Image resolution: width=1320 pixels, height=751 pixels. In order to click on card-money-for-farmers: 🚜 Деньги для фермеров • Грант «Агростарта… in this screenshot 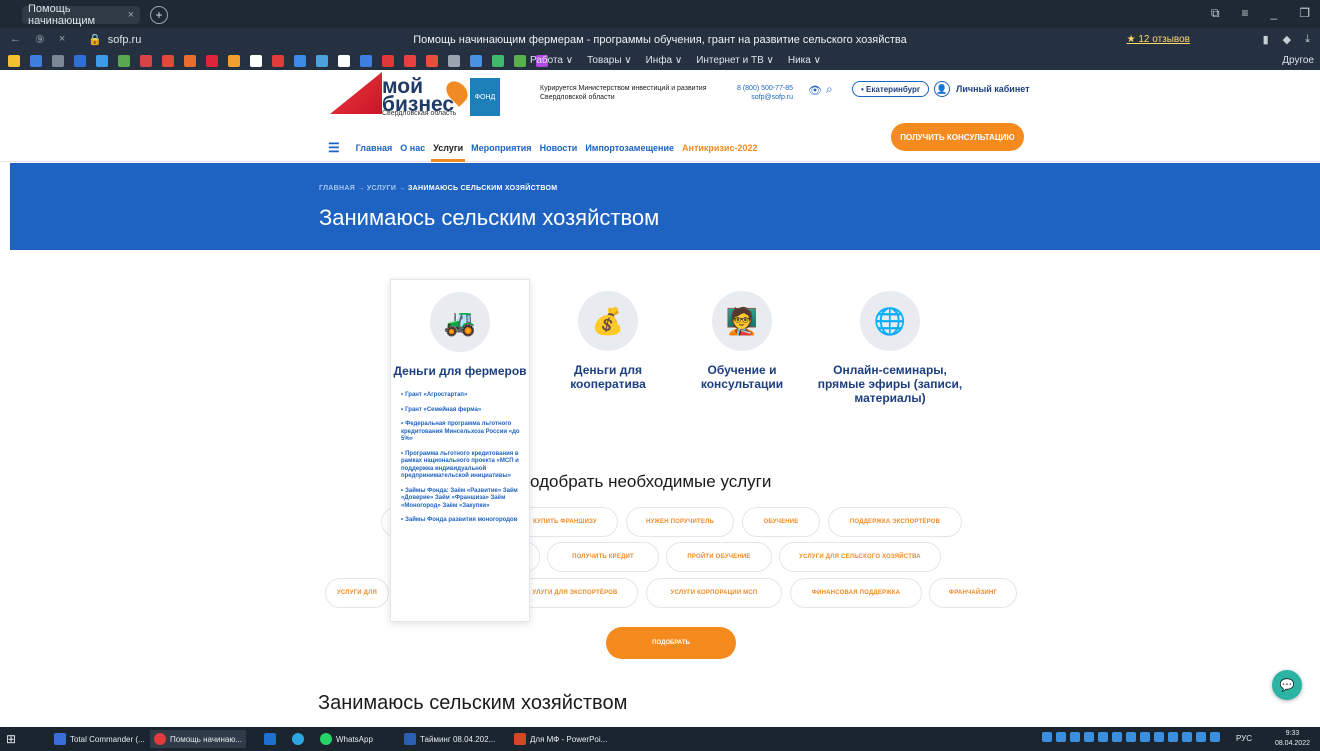, I will do `click(460, 450)`.